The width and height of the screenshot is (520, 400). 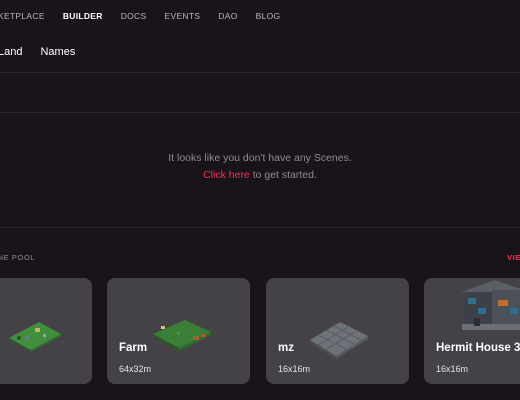 I want to click on get-started-link: Click here, so click(x=226, y=175).